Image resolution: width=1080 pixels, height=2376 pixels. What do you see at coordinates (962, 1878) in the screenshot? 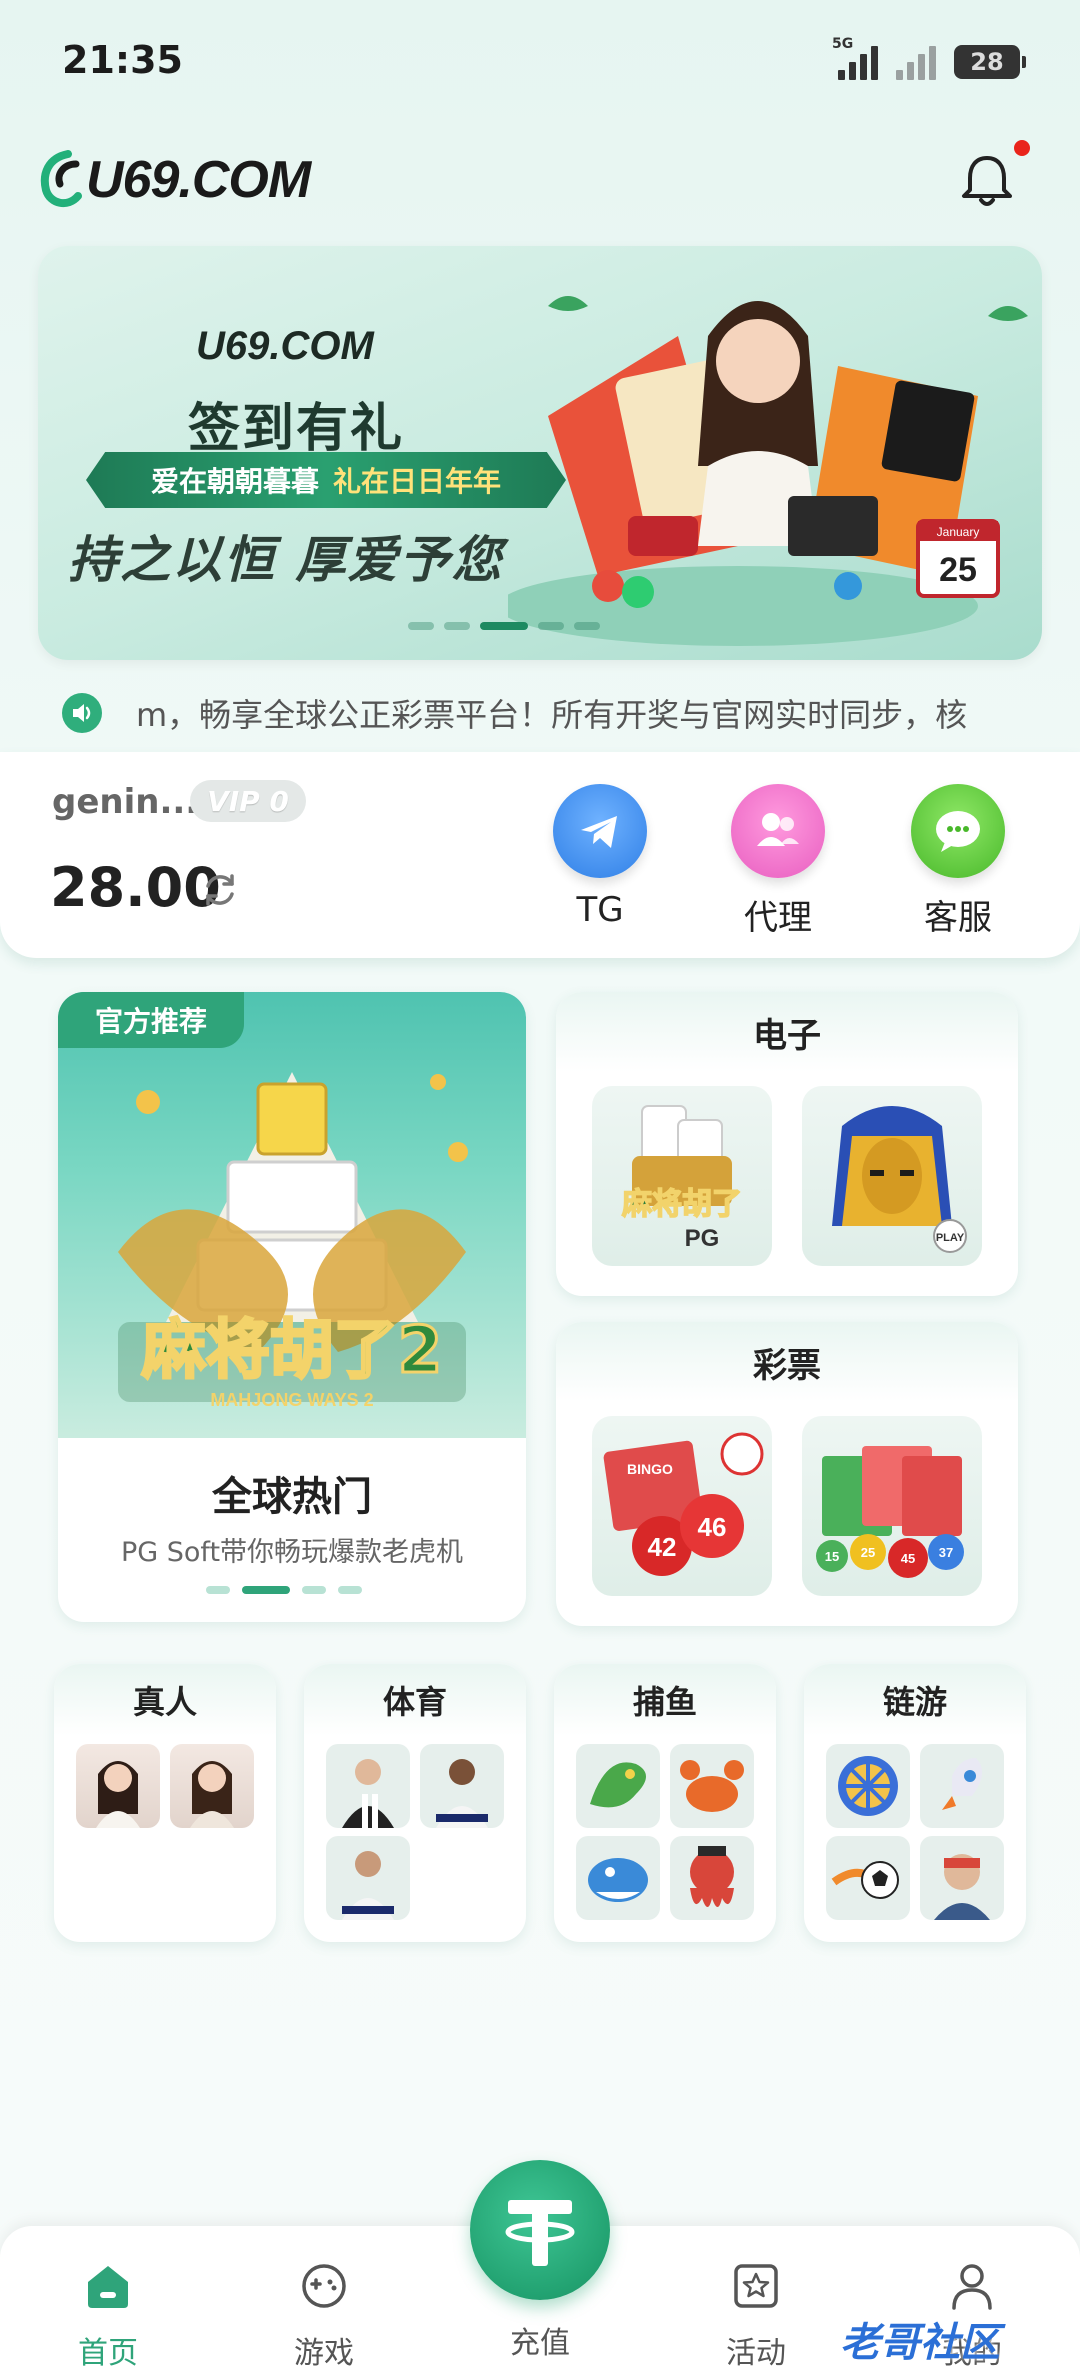
I see `chain-character-thumb` at bounding box center [962, 1878].